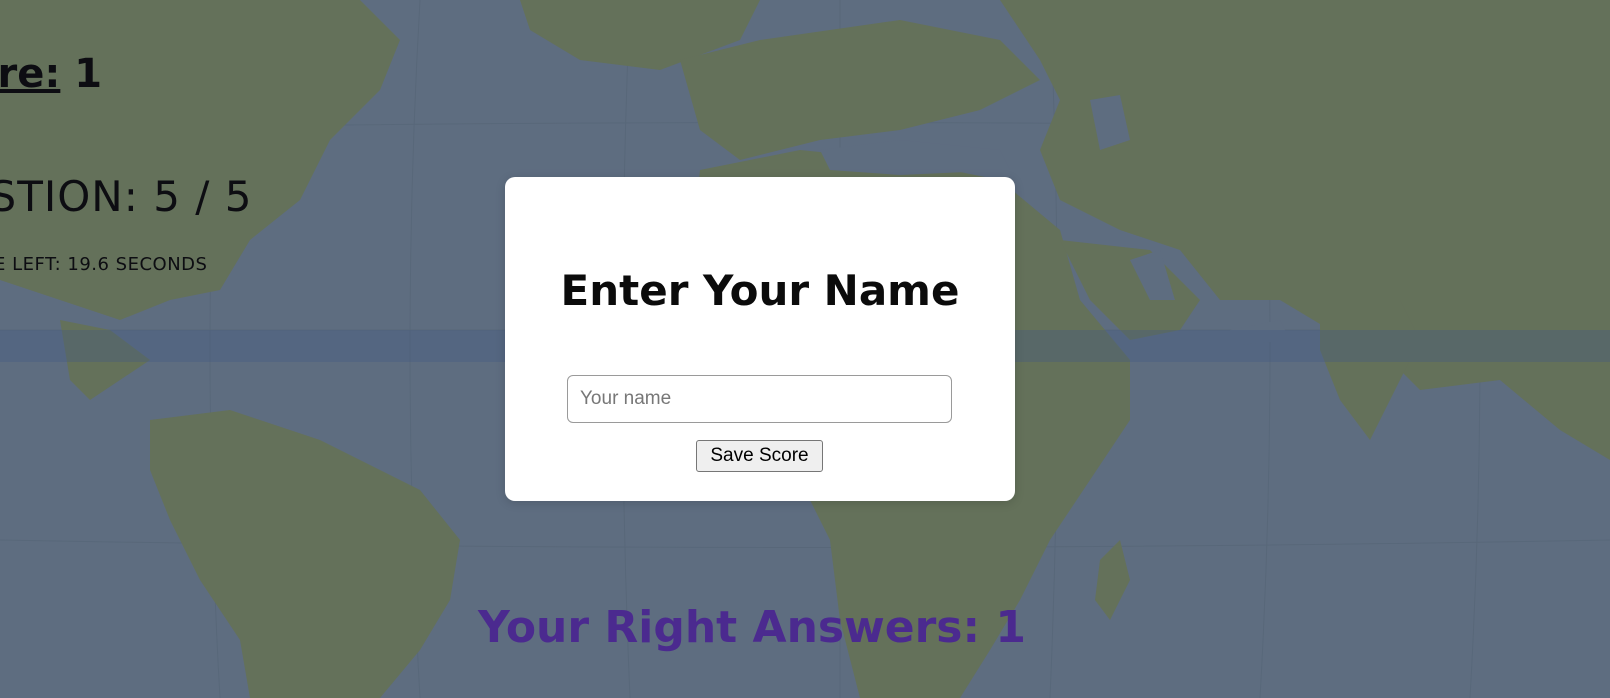 Image resolution: width=1610 pixels, height=698 pixels. Describe the element at coordinates (104, 264) in the screenshot. I see `time-left: ME LEFT: 19.6 SECONDS` at that location.